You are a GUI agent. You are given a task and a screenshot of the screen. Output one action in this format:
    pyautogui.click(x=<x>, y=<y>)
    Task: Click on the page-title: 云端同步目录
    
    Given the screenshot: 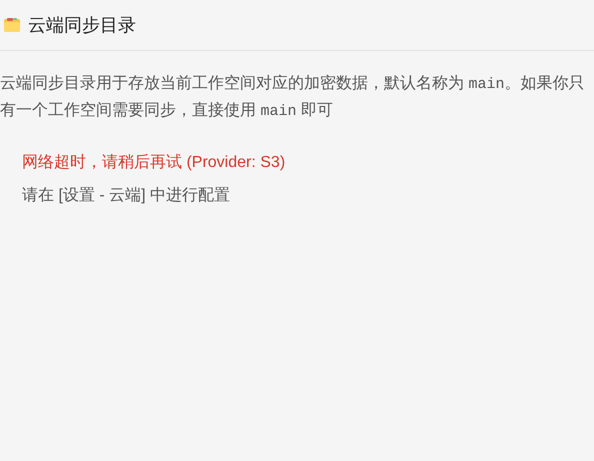 What is the action you would take?
    pyautogui.click(x=82, y=25)
    